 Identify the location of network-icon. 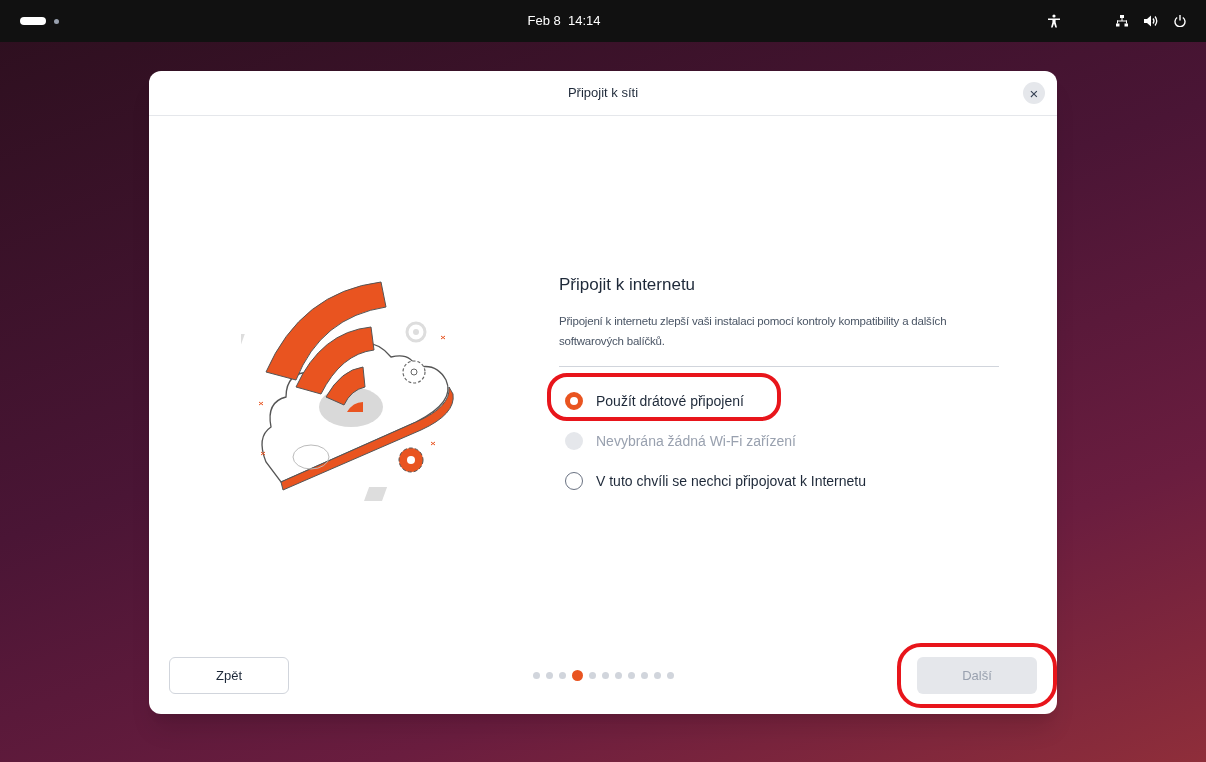
(1122, 21).